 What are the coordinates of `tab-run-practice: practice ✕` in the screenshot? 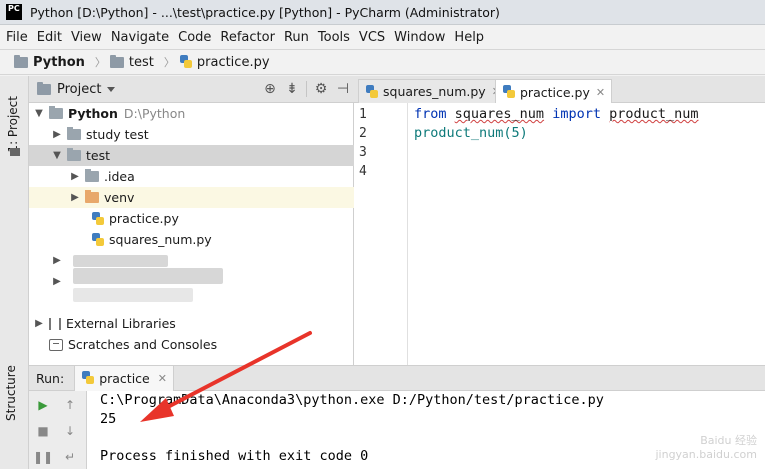 It's located at (124, 378).